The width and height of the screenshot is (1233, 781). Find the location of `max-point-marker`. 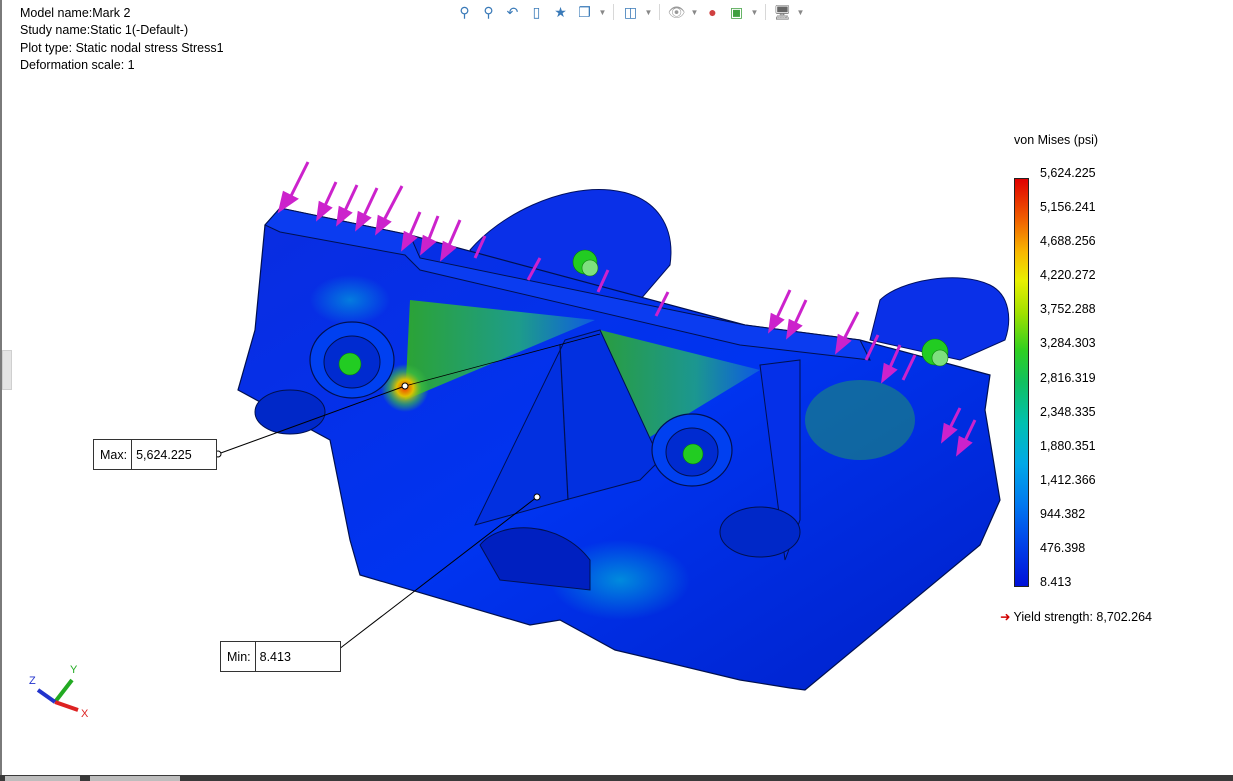

max-point-marker is located at coordinates (405, 386).